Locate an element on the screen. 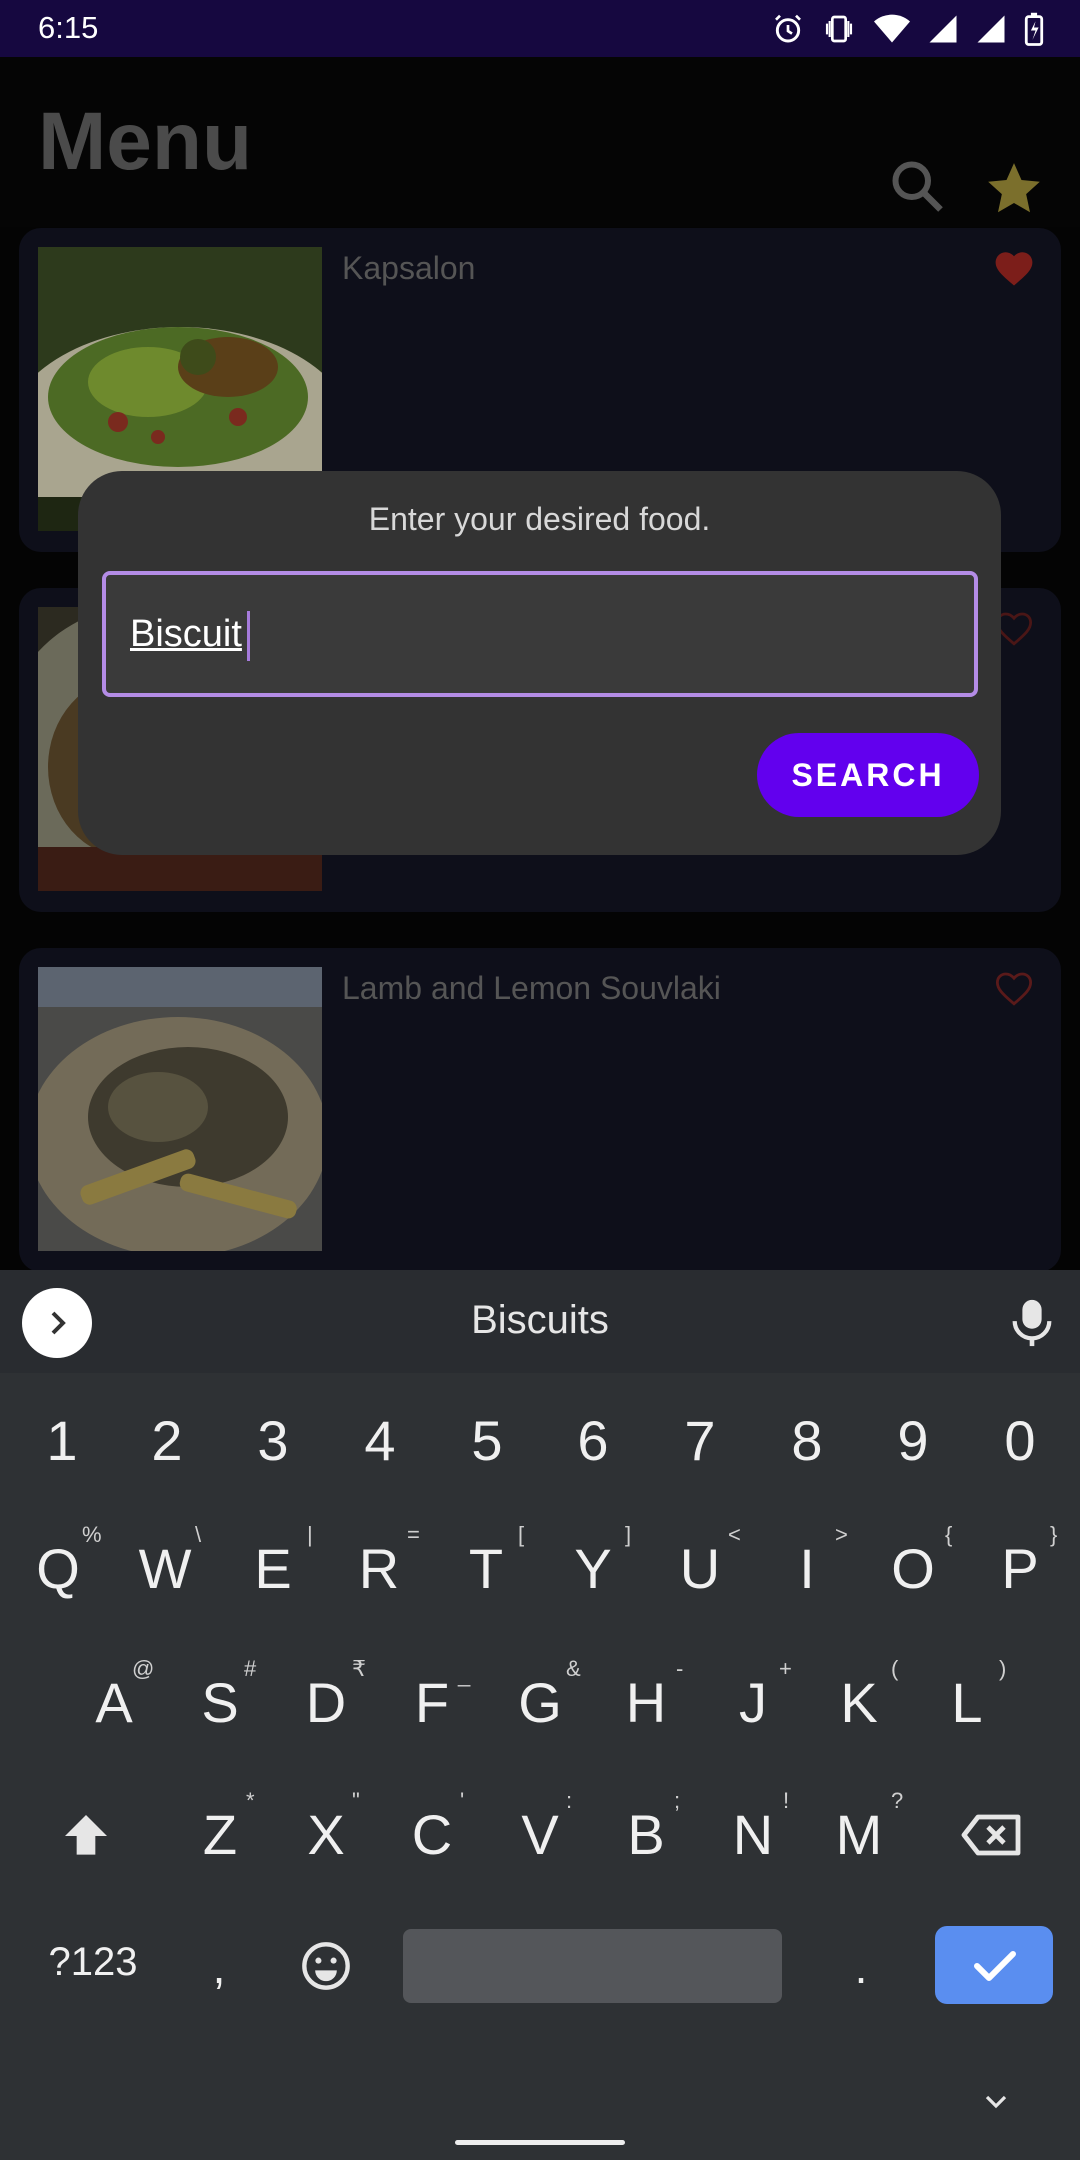  key-u: U < is located at coordinates (705, 1561).